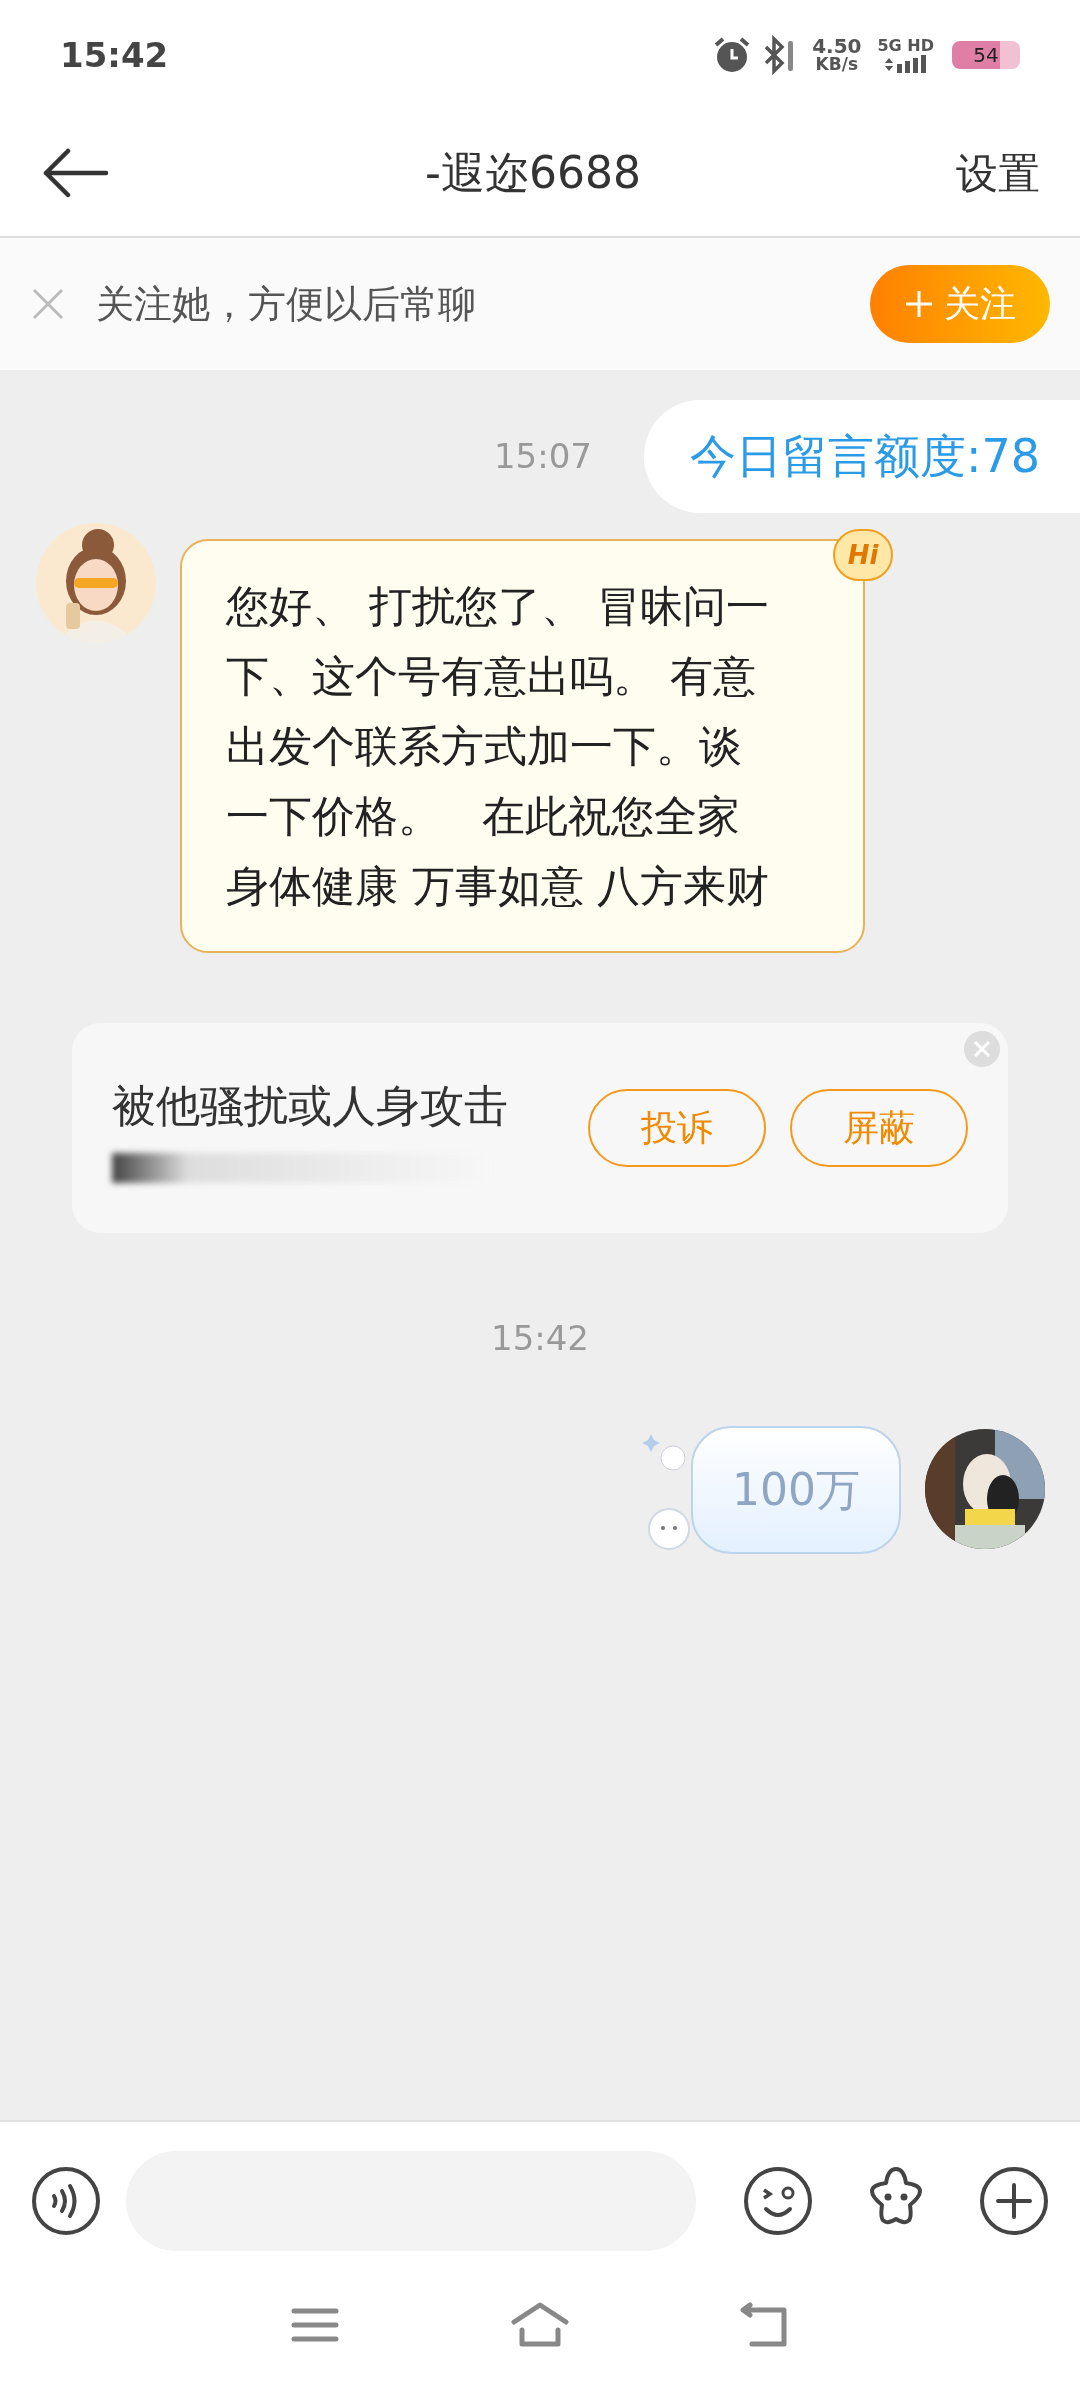  Describe the element at coordinates (66, 2201) in the screenshot. I see `voice-icon` at that location.